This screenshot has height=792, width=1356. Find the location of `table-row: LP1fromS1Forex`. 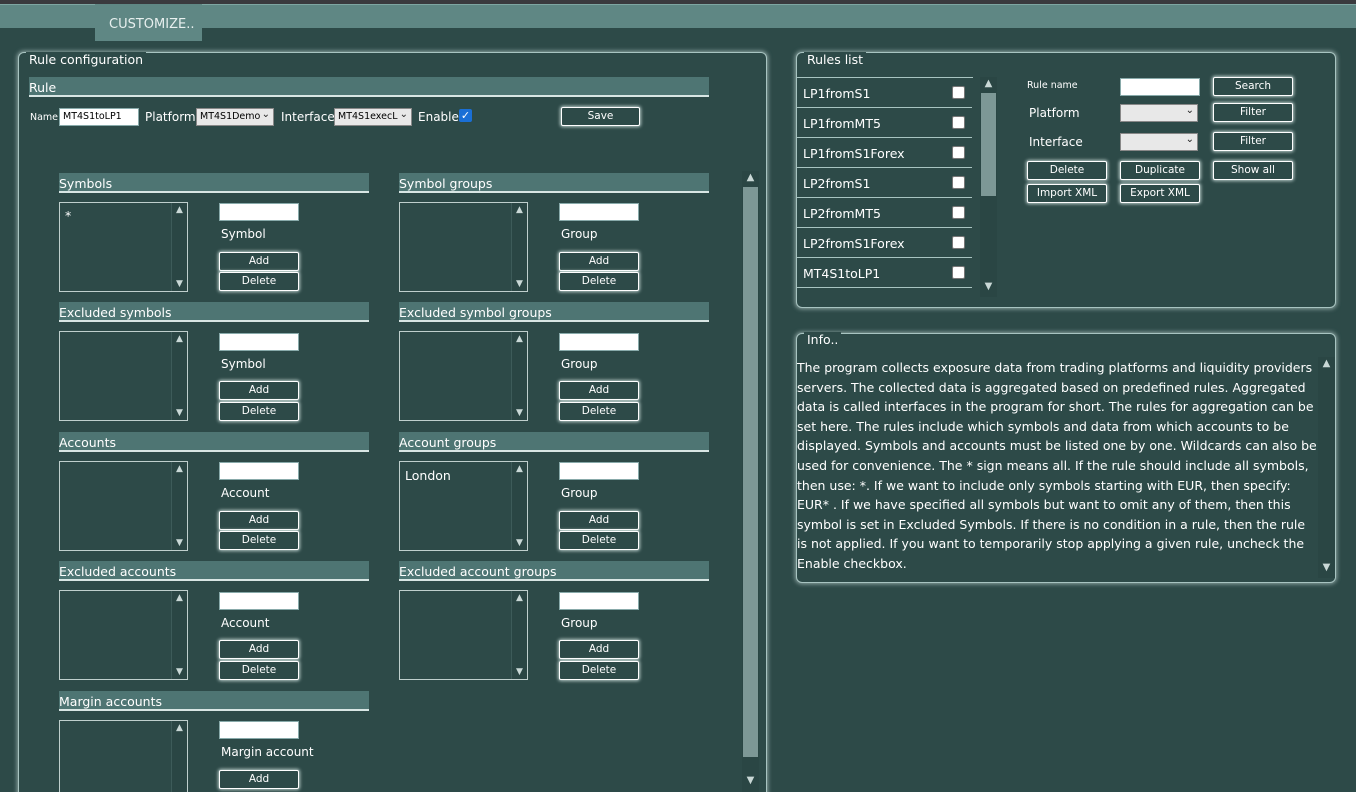

table-row: LP1fromS1Forex is located at coordinates (884, 153).